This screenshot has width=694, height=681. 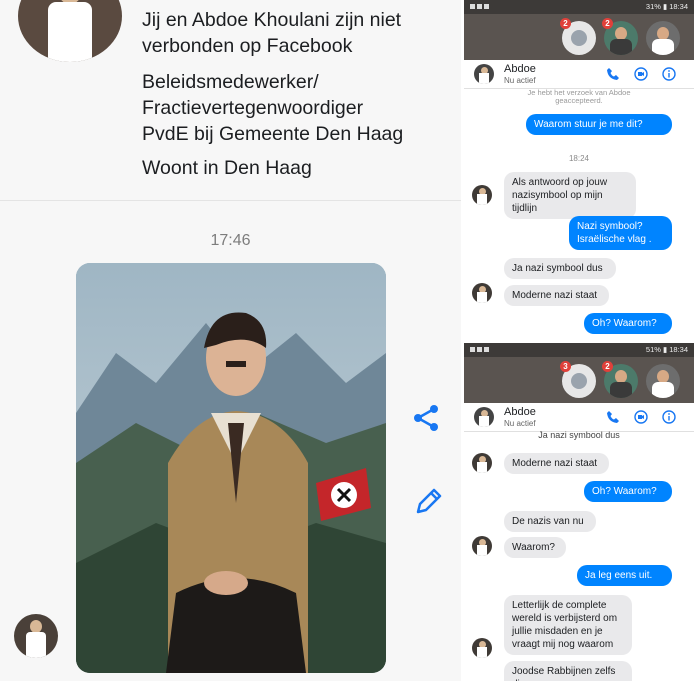 I want to click on job-line-1: Beleidsmedewerker/, so click(x=230, y=82).